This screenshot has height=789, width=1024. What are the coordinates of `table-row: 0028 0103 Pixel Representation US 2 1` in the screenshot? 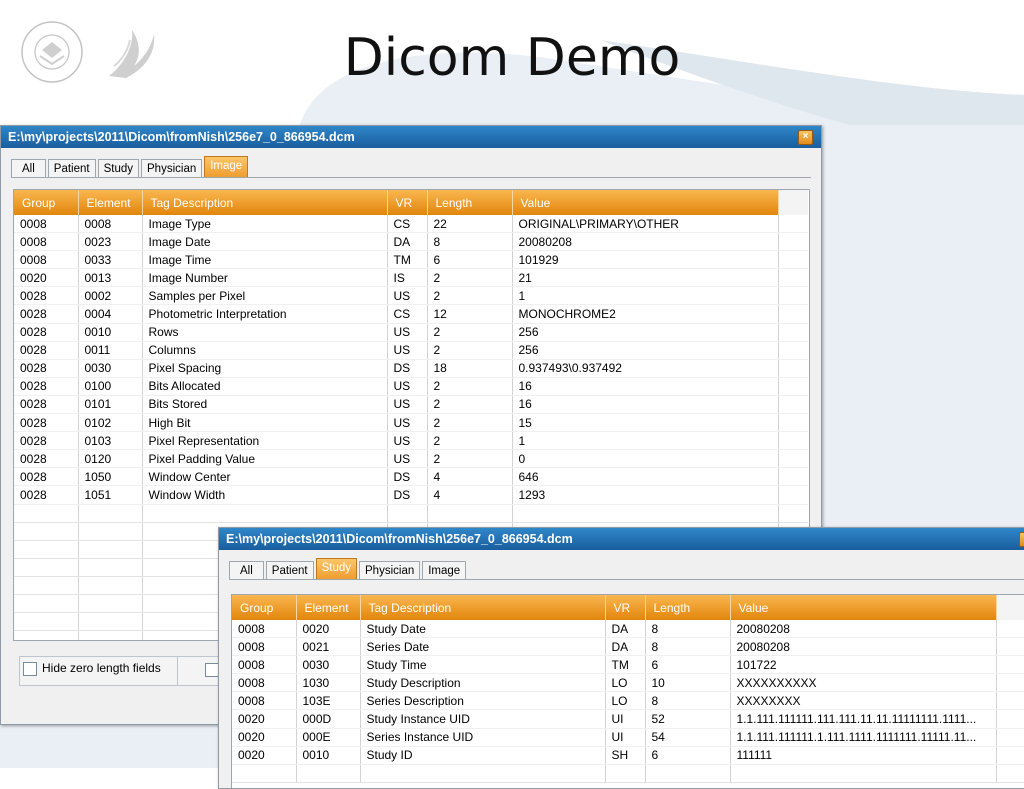 It's located at (411, 441).